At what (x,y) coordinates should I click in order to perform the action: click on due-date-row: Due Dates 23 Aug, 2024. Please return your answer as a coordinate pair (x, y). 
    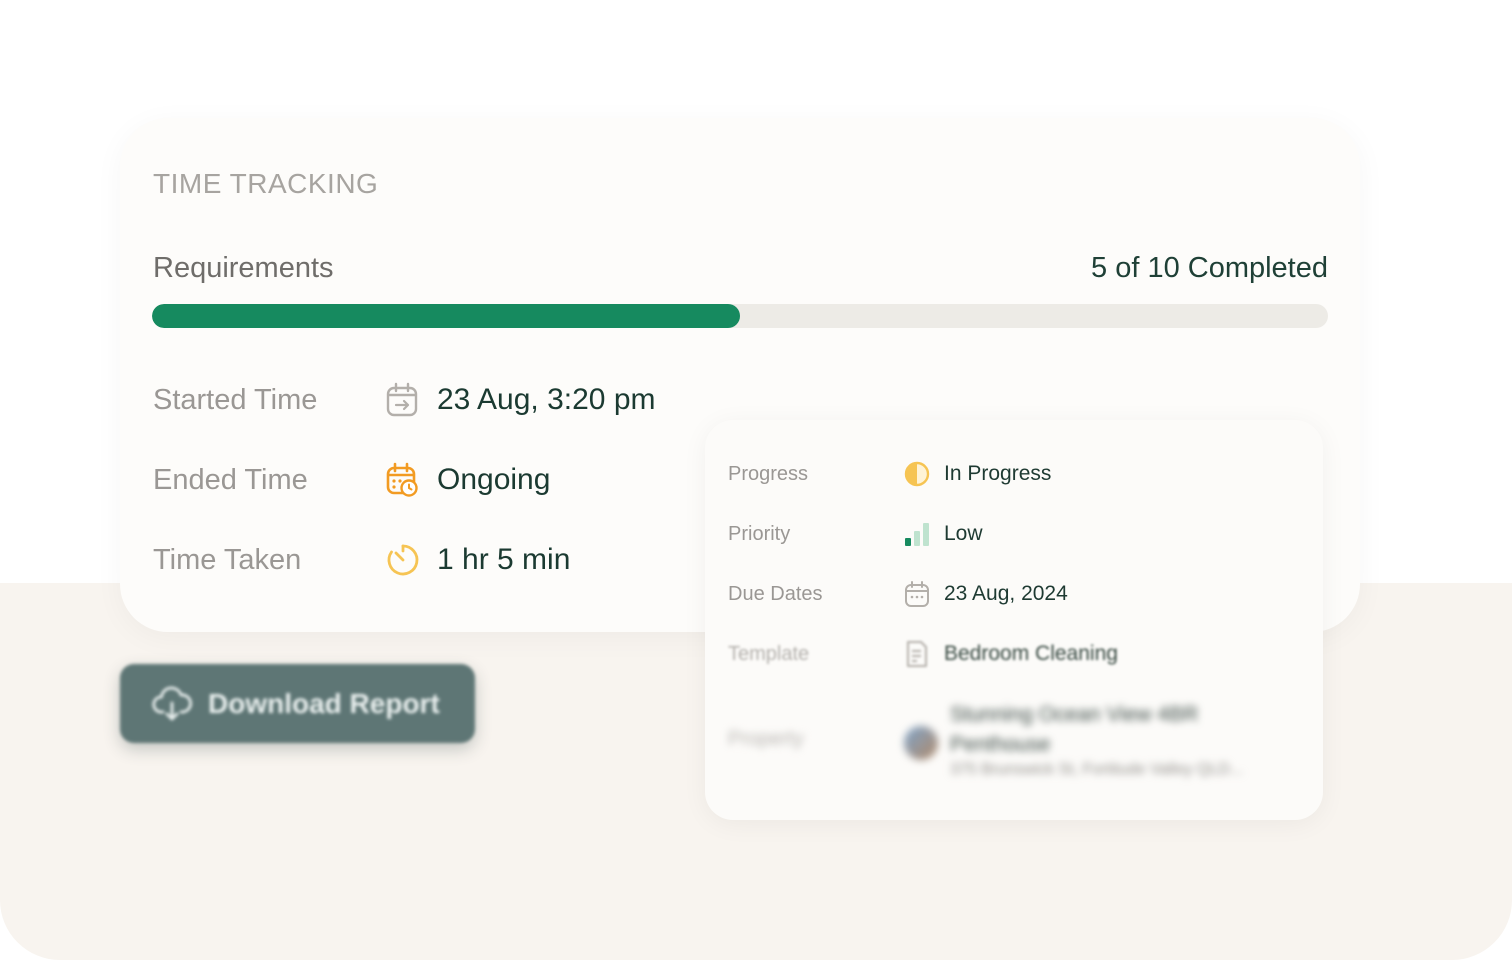
    Looking at the image, I should click on (898, 594).